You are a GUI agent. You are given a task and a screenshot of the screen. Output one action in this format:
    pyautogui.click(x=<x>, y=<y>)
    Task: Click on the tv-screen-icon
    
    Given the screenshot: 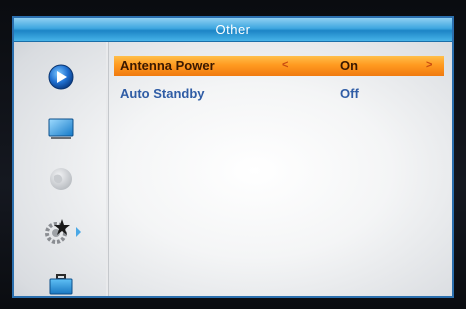 What is the action you would take?
    pyautogui.click(x=61, y=129)
    